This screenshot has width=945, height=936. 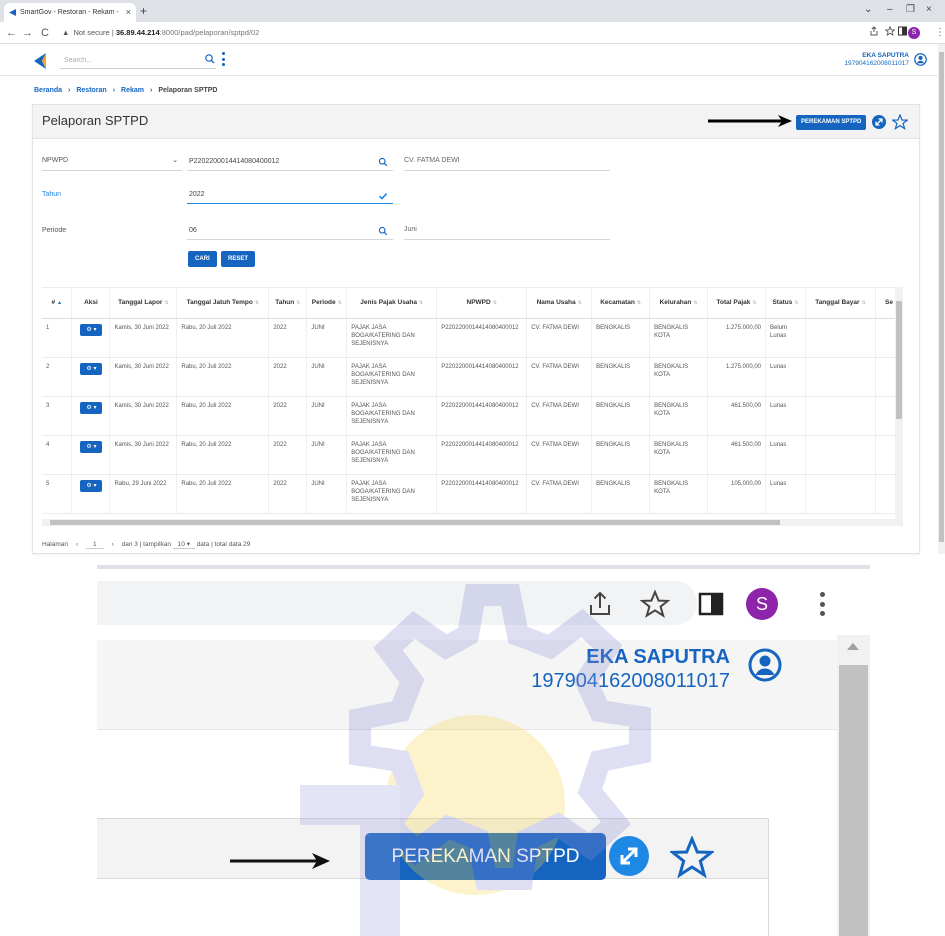 I want to click on table-vertical-scrollbar, so click(x=899, y=403).